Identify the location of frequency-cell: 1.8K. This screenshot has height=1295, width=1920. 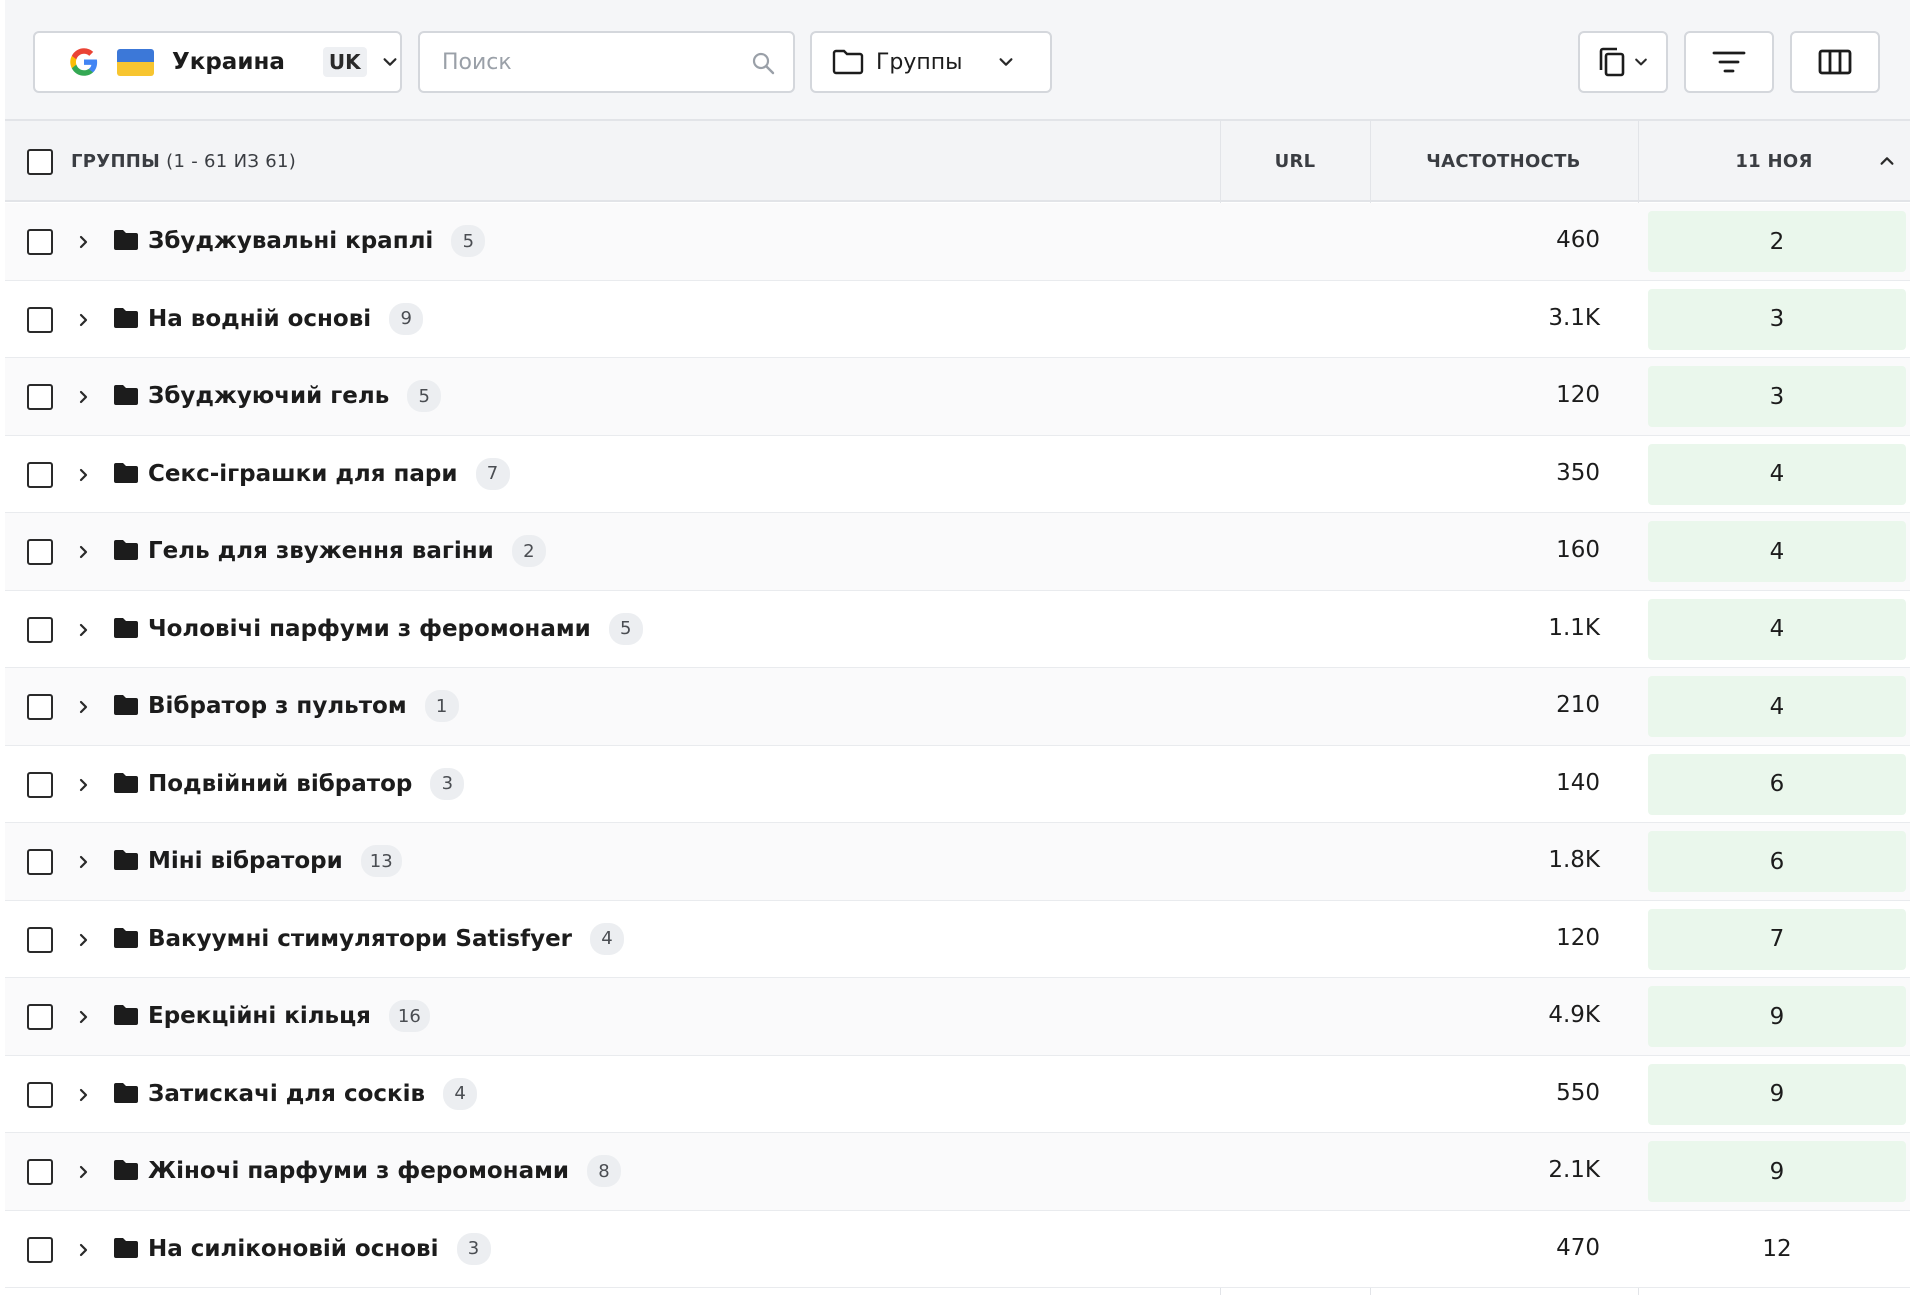
(1574, 860).